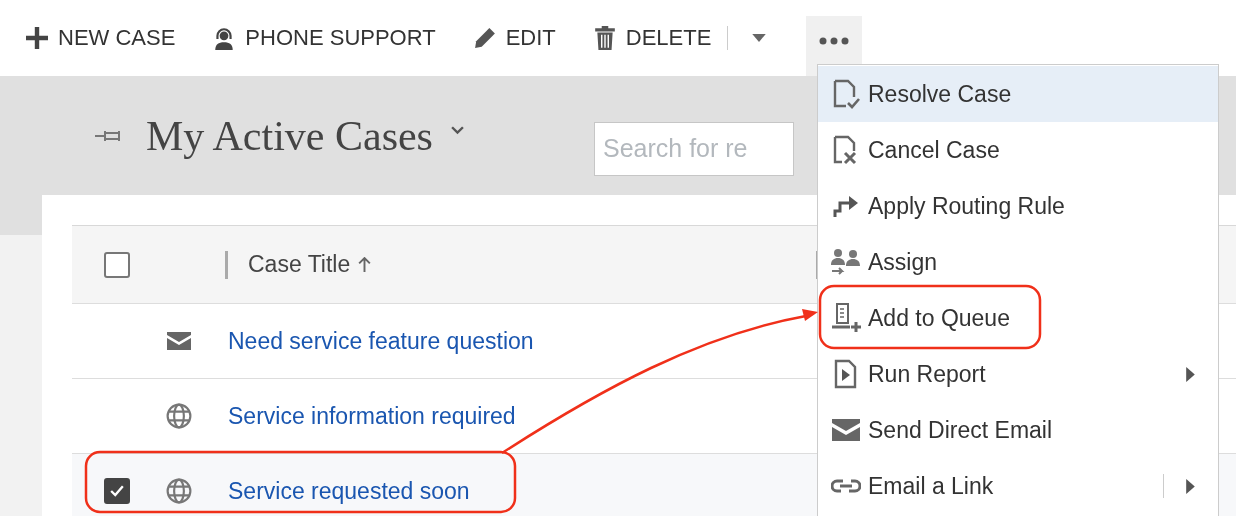 The image size is (1236, 516). I want to click on menu-item: Assign, so click(1018, 262).